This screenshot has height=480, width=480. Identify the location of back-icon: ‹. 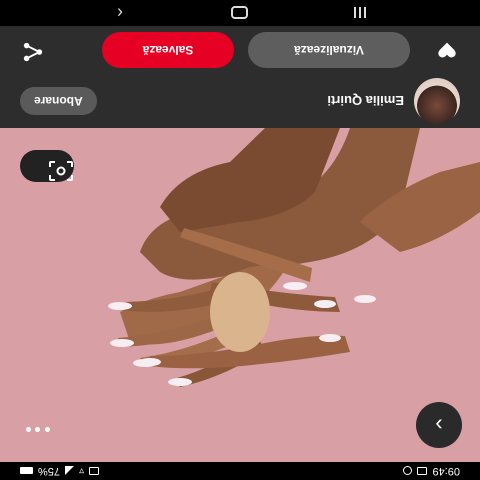
(120, 13).